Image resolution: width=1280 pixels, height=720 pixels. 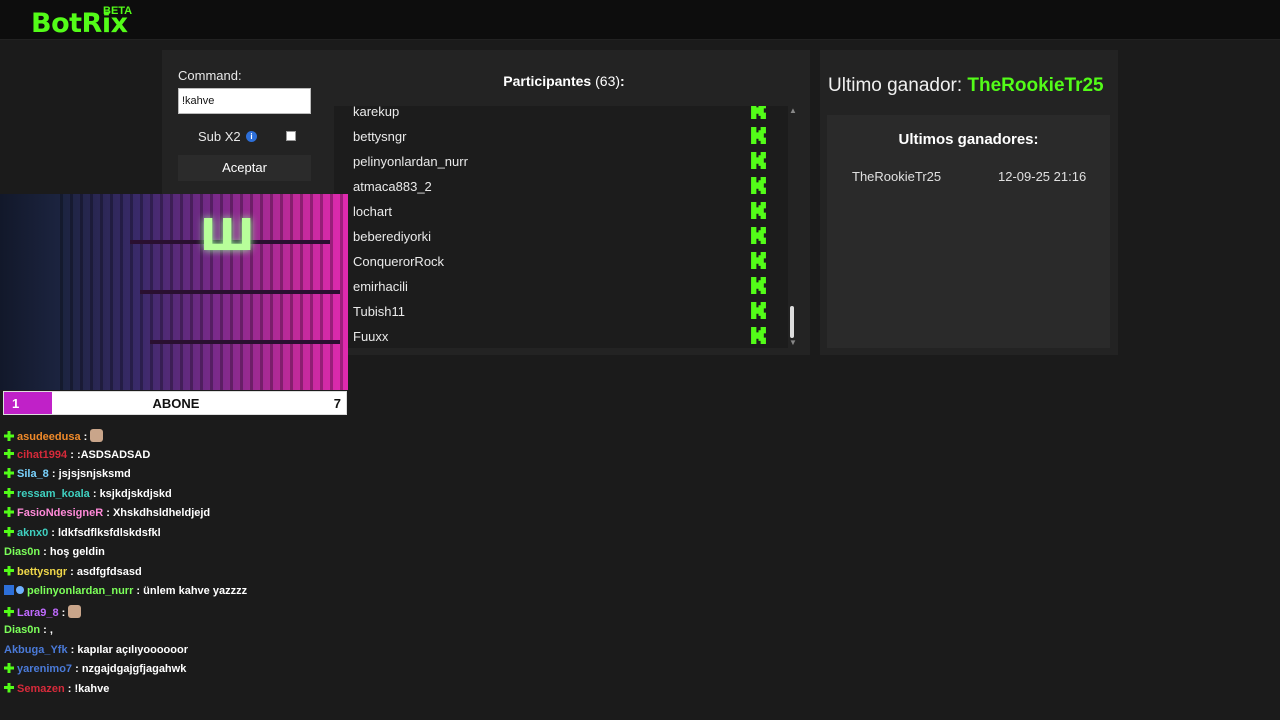 What do you see at coordinates (547, 81) in the screenshot?
I see `participants-title: Participantes` at bounding box center [547, 81].